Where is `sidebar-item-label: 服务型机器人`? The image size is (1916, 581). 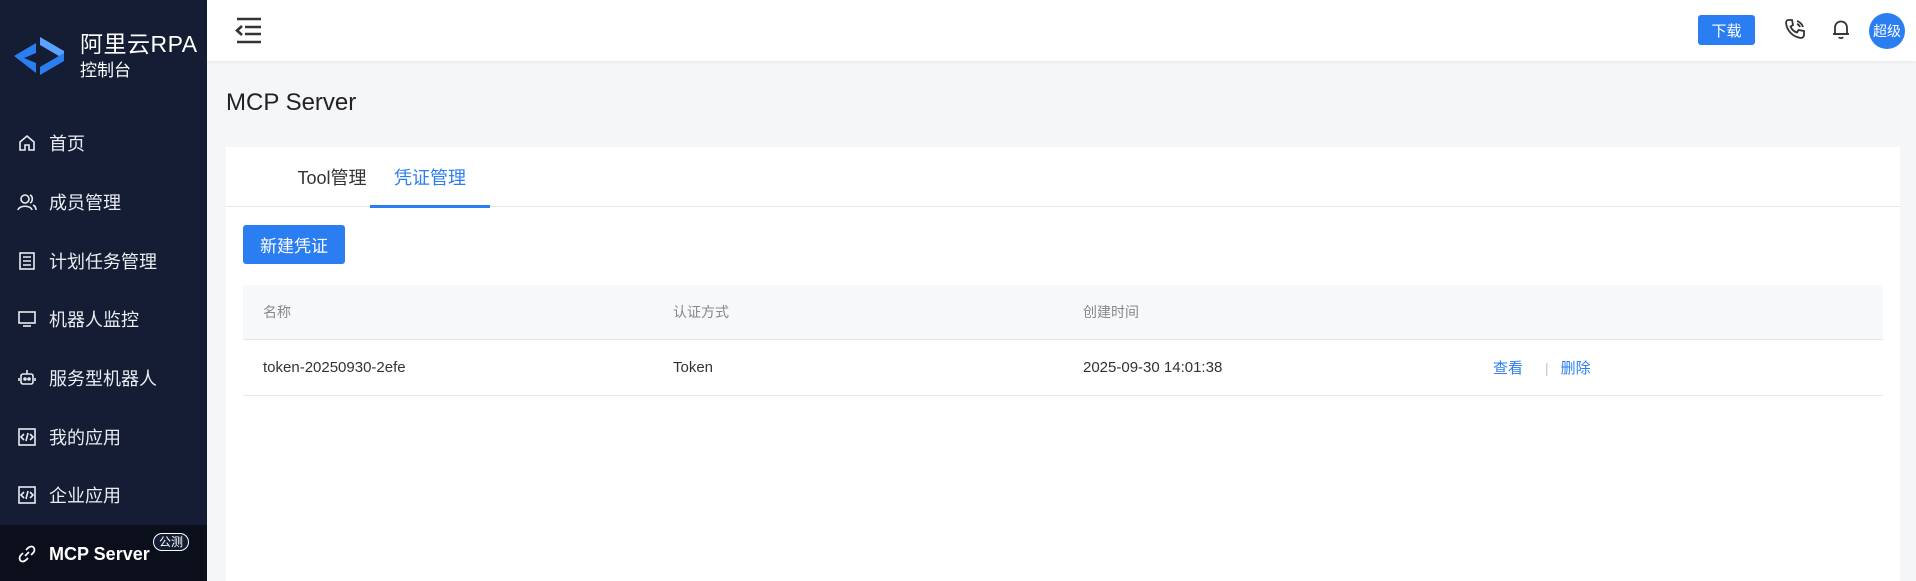
sidebar-item-label: 服务型机器人 is located at coordinates (103, 379).